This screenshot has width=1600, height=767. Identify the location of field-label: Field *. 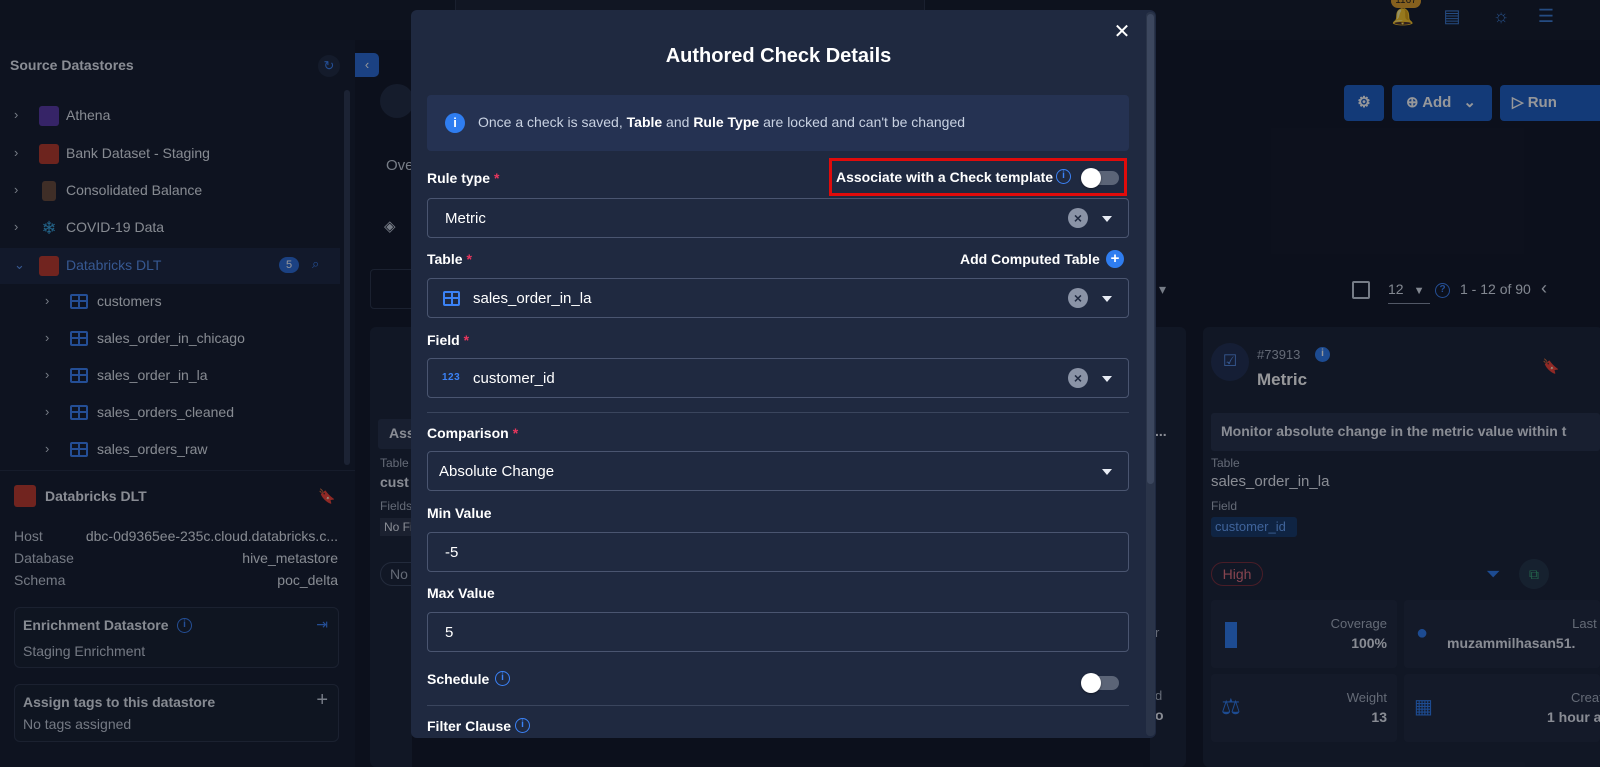
(448, 340).